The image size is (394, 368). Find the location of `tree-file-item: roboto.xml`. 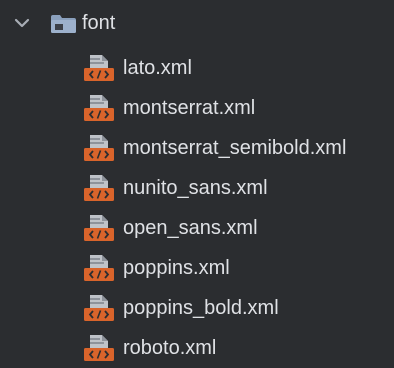

tree-file-item: roboto.xml is located at coordinates (197, 348).